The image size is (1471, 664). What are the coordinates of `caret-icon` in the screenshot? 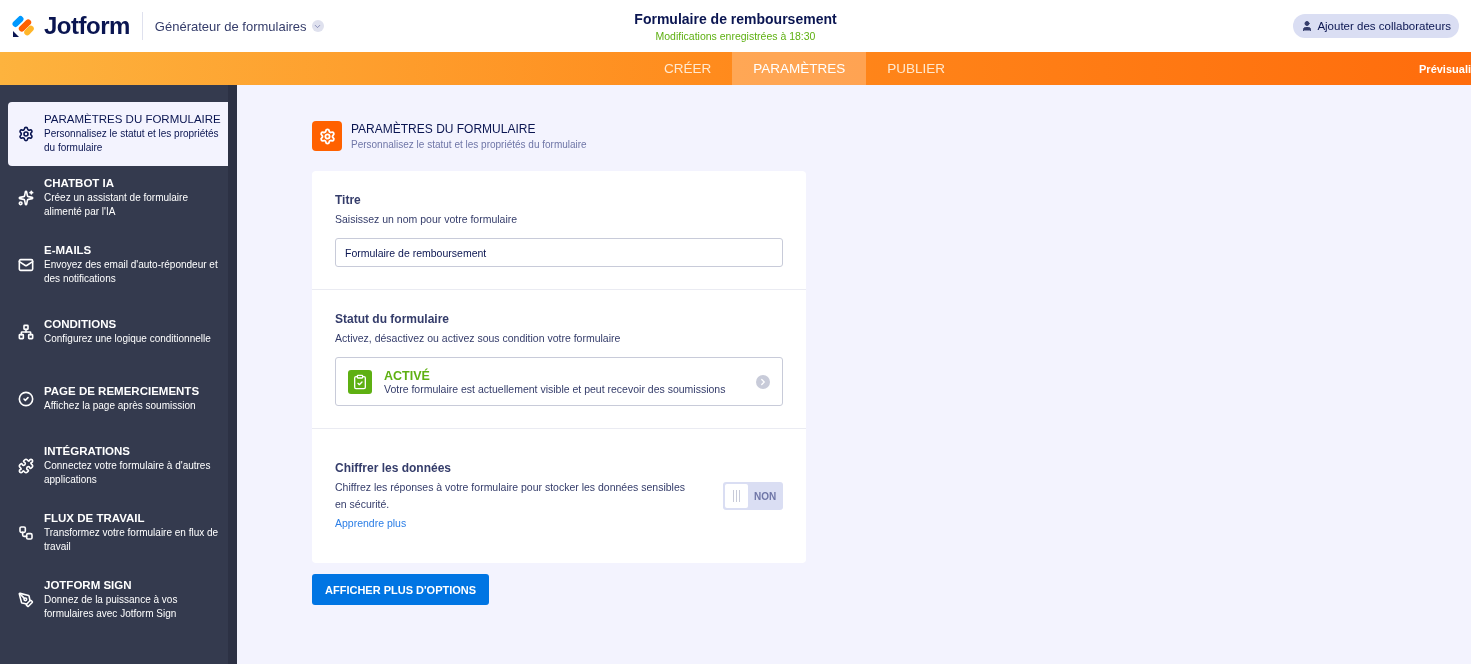 It's located at (317, 26).